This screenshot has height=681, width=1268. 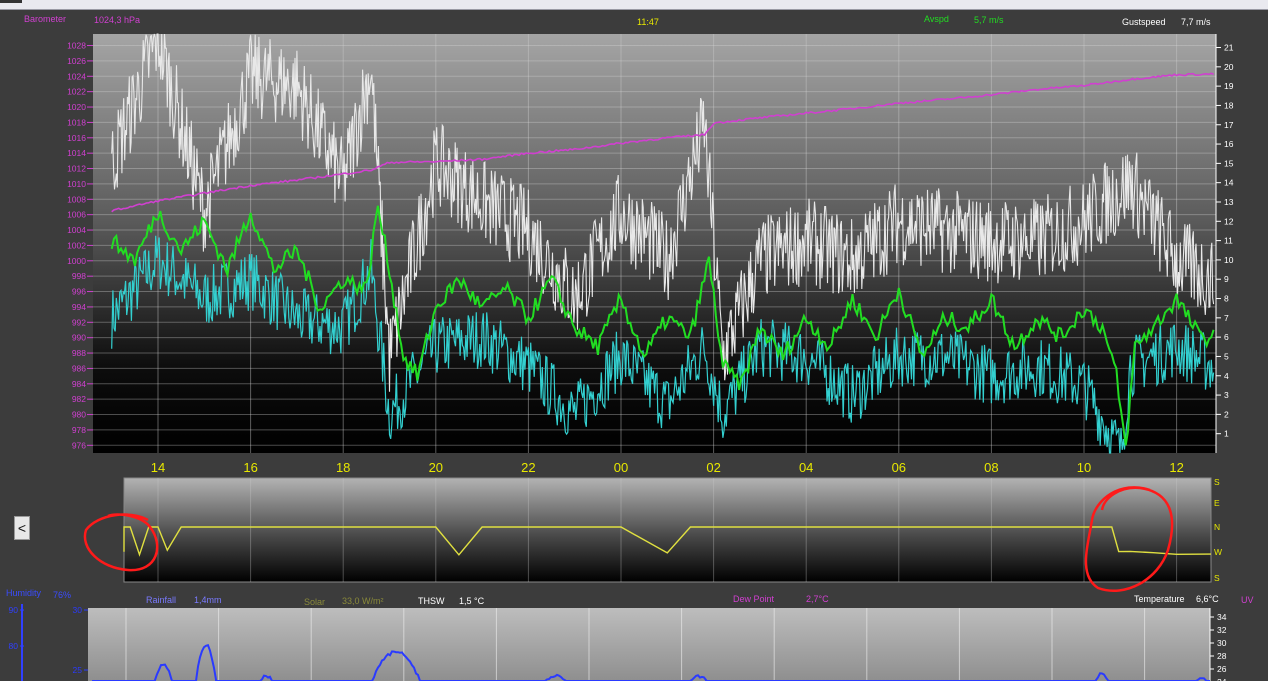 I want to click on x-tick-label: 02, so click(x=713, y=467).